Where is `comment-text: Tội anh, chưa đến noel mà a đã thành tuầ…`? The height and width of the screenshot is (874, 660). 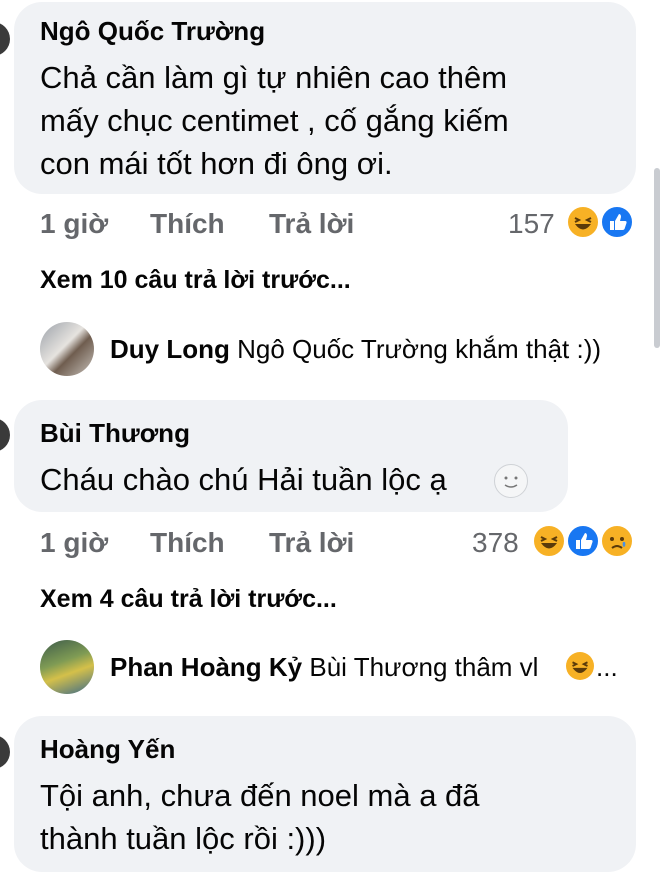
comment-text: Tội anh, chưa đến noel mà a đã thành tuầ… is located at coordinates (260, 817).